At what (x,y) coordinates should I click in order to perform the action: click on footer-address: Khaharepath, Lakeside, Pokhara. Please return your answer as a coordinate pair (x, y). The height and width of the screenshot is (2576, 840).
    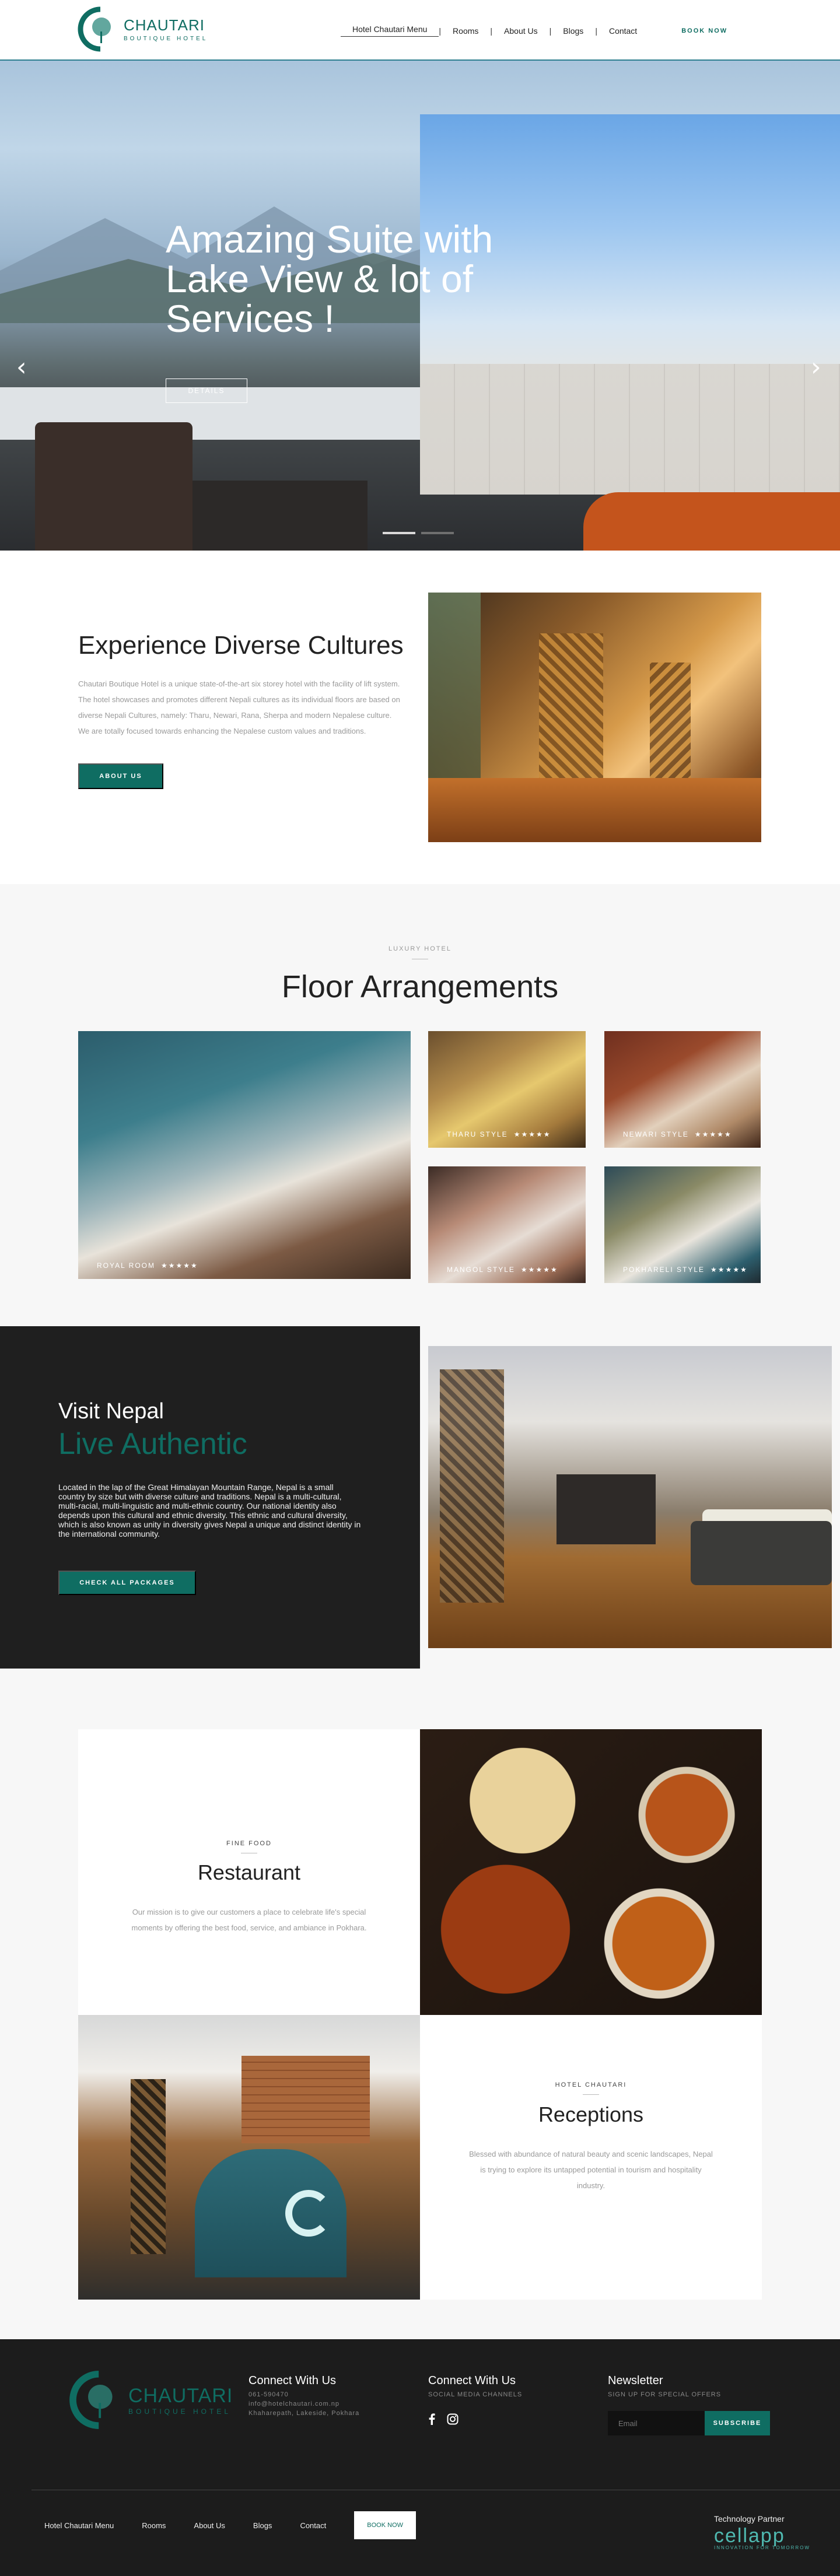
    Looking at the image, I should click on (304, 2413).